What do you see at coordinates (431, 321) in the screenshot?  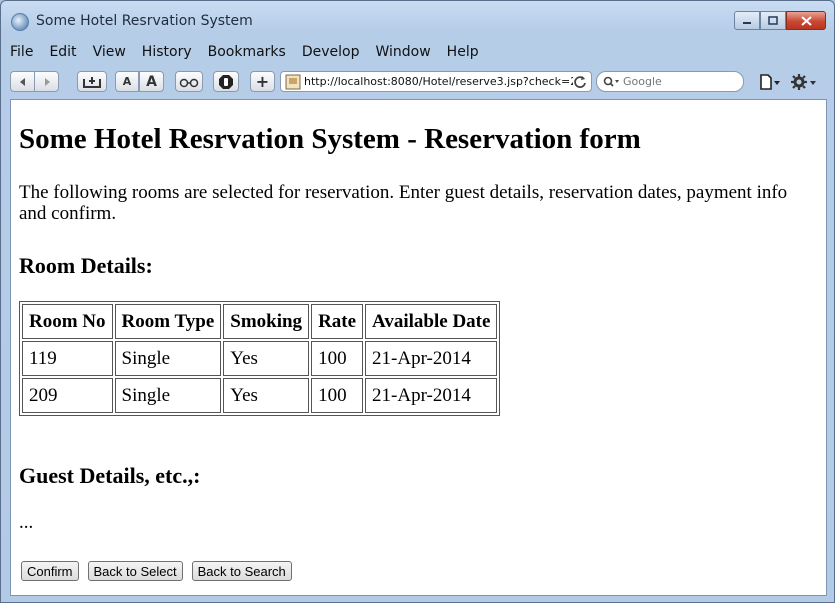 I see `col-available-date: Available Date` at bounding box center [431, 321].